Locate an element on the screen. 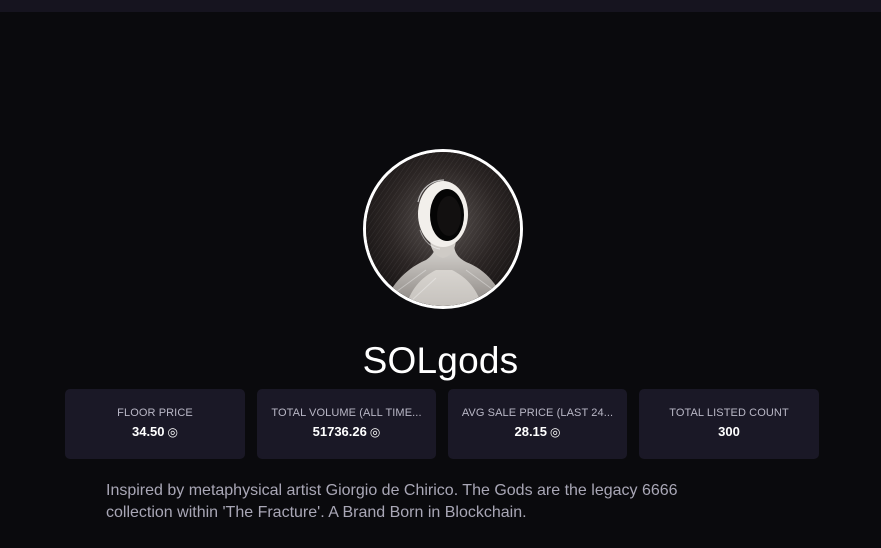 This screenshot has width=881, height=548. stat-card-floor-price: FLOOR PRICE 34.50 ◎ is located at coordinates (155, 424).